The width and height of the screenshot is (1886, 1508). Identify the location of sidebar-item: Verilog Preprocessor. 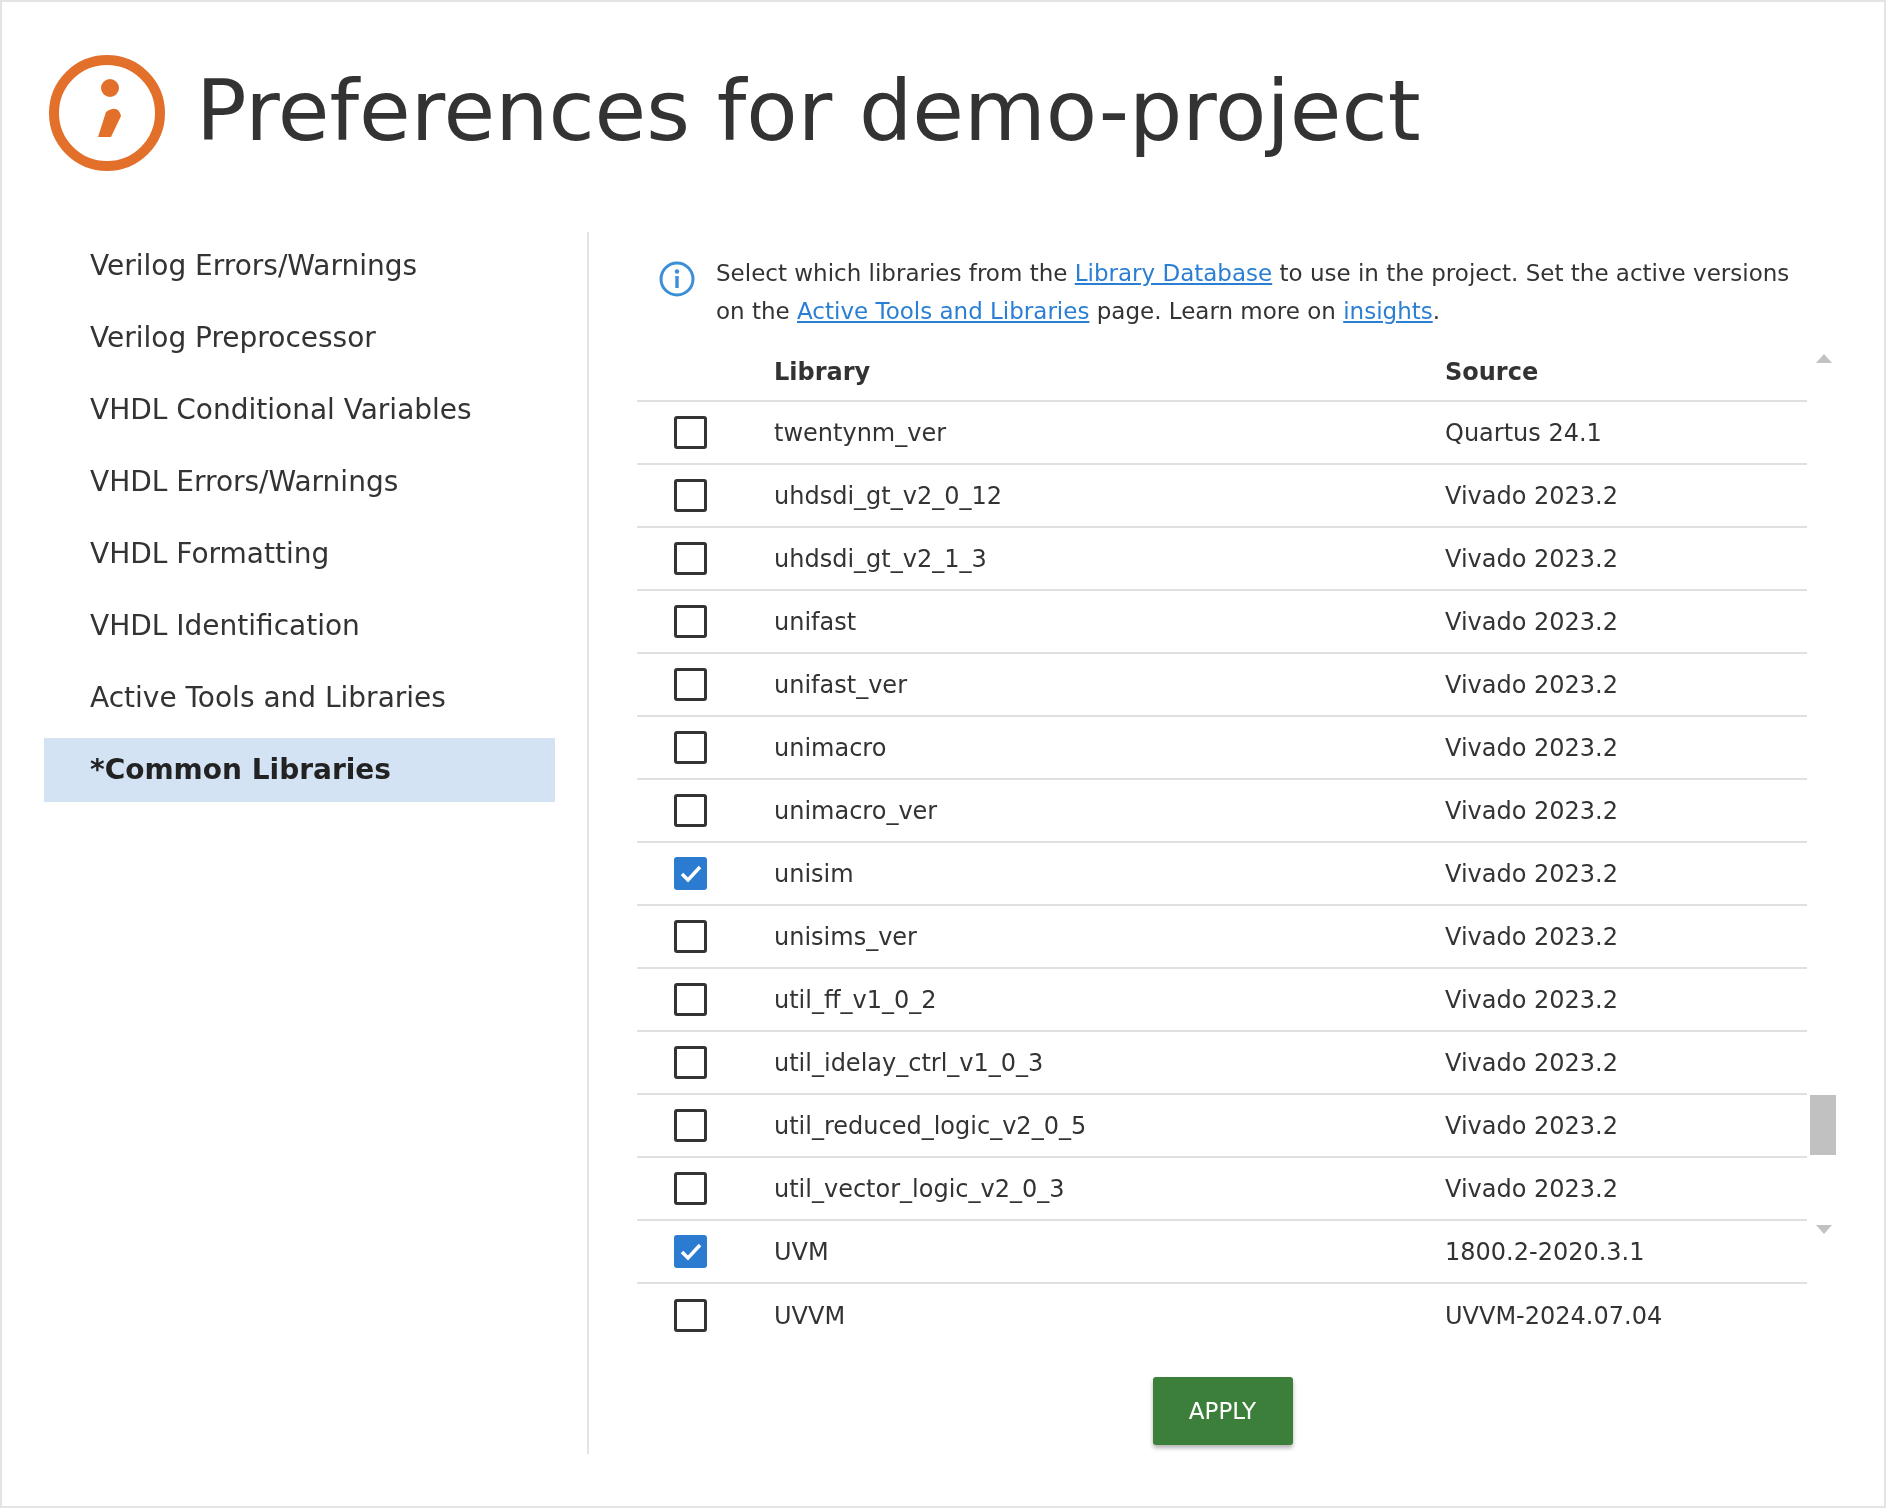
(299, 338).